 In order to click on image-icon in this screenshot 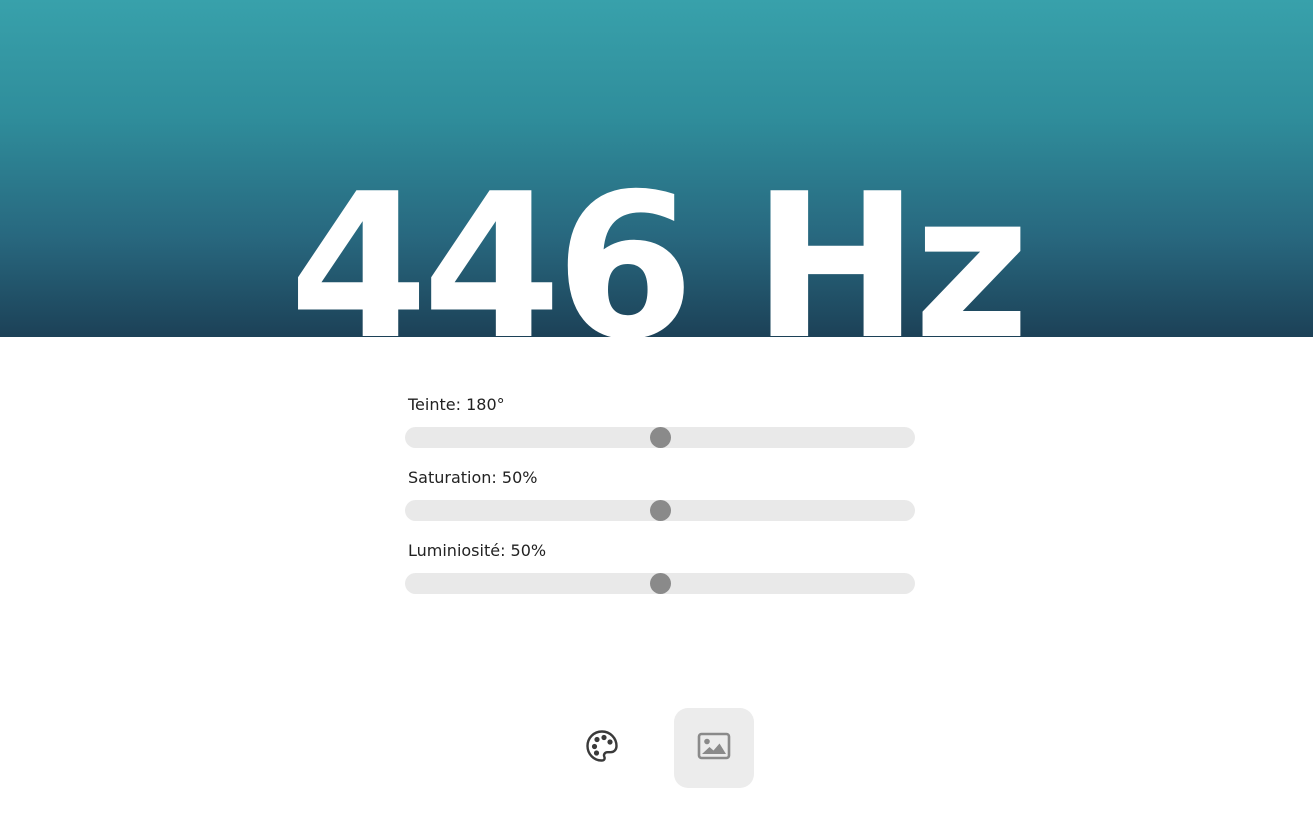, I will do `click(714, 748)`.